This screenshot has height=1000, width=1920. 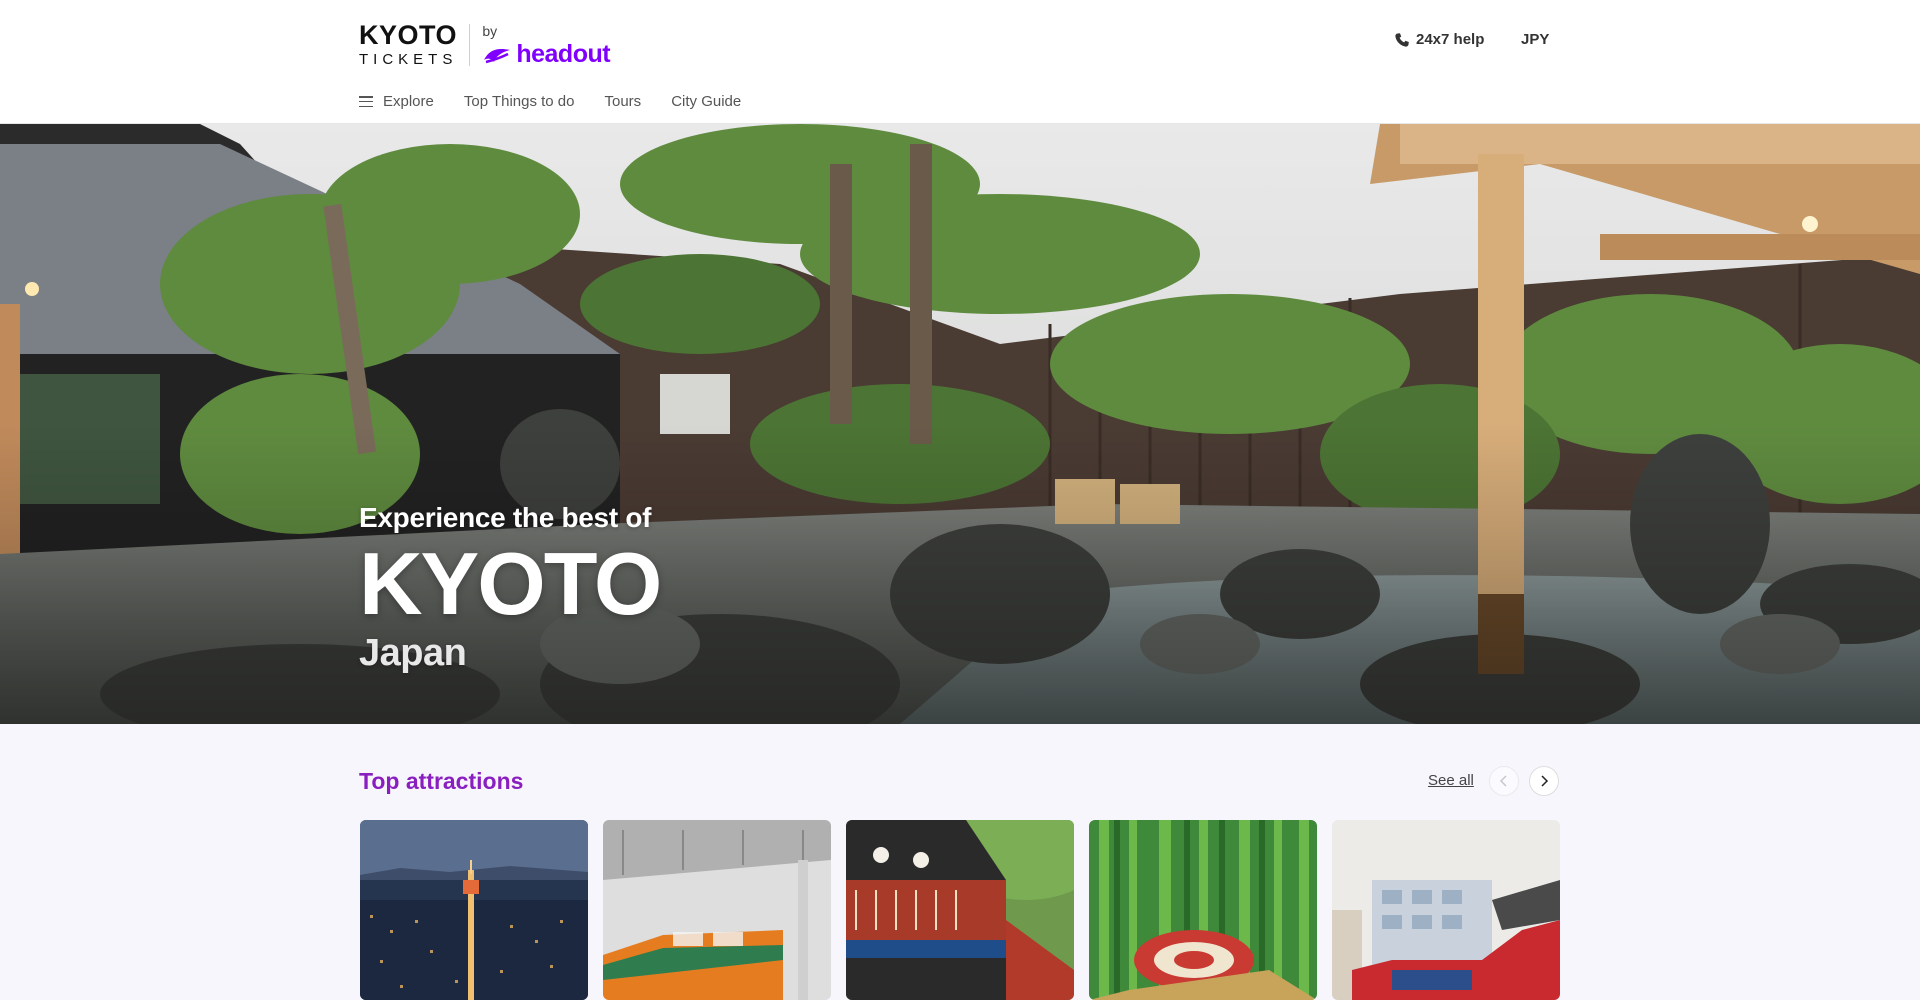 What do you see at coordinates (505, 517) in the screenshot?
I see `hero-subtitle: Experience the best of` at bounding box center [505, 517].